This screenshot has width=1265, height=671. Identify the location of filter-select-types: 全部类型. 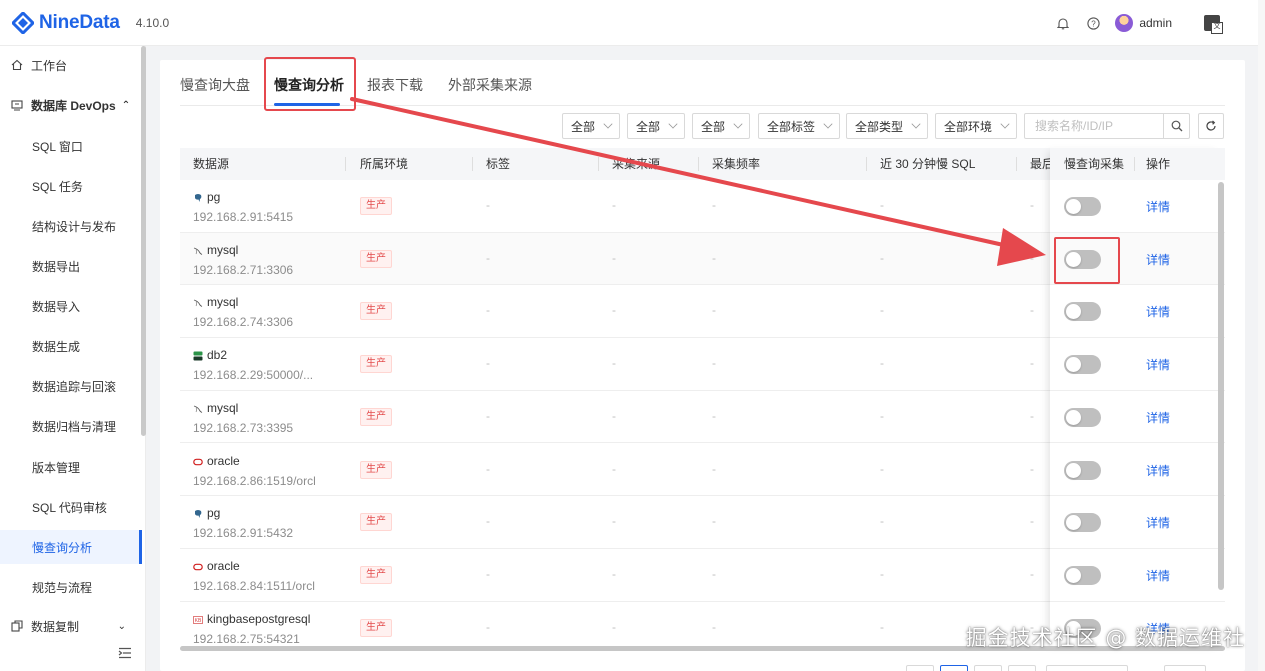
(887, 126).